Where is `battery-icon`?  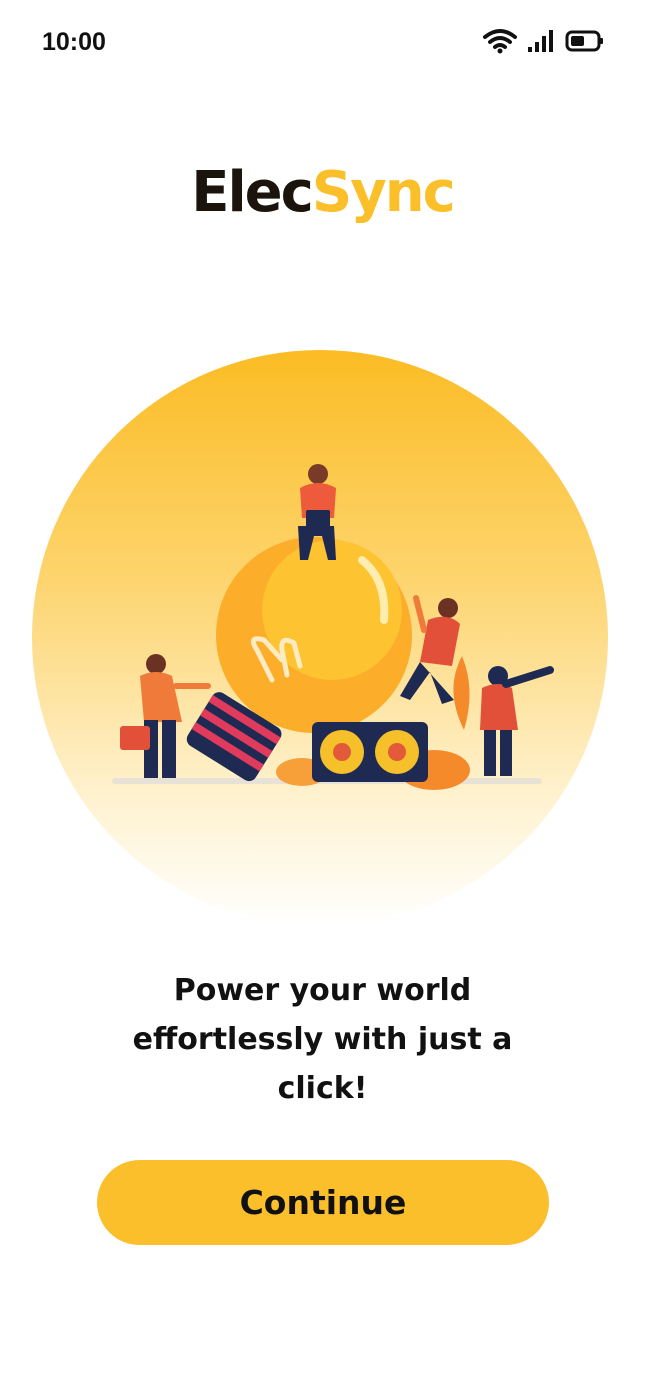 battery-icon is located at coordinates (584, 41).